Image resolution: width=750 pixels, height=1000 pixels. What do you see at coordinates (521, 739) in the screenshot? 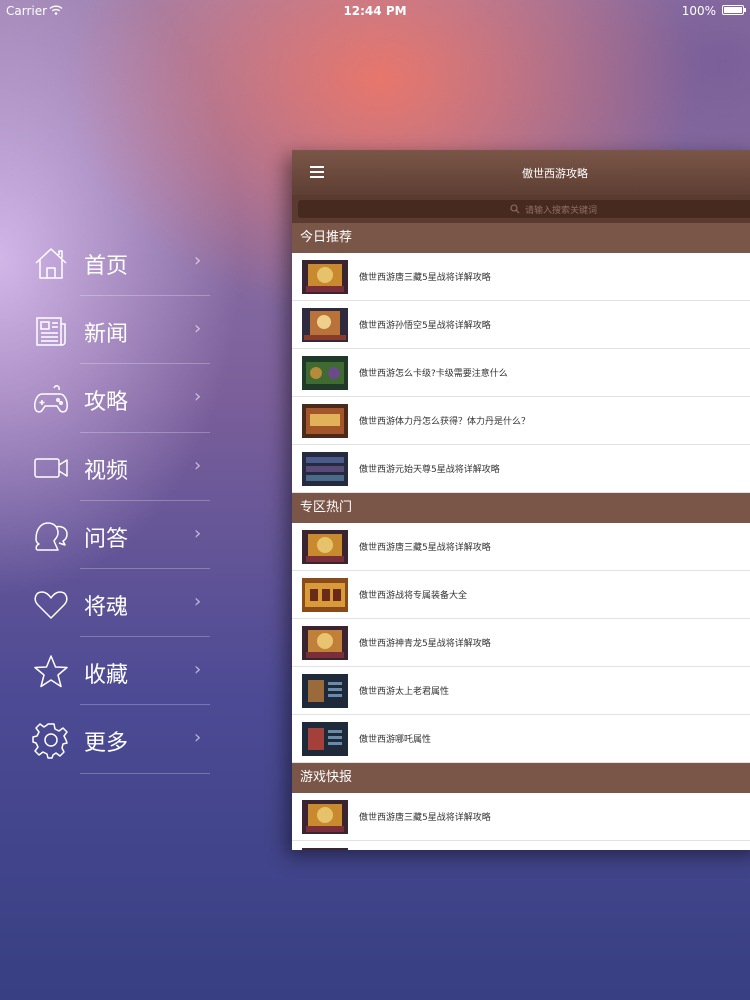
I see `list-item: 傲世西游哪吒属性` at bounding box center [521, 739].